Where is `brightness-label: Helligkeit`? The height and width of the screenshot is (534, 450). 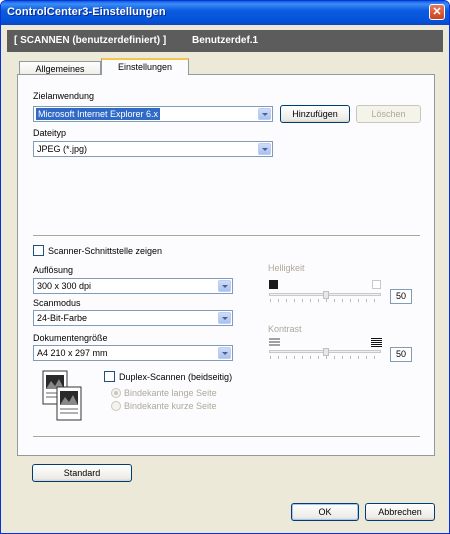
brightness-label: Helligkeit is located at coordinates (286, 268).